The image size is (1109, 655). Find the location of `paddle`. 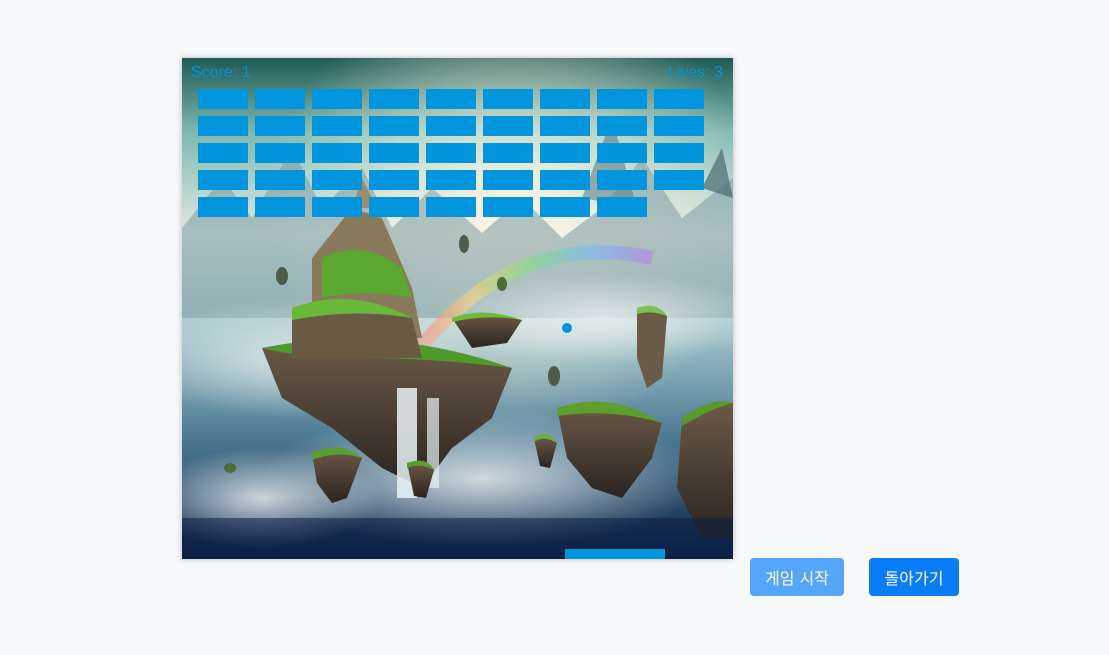

paddle is located at coordinates (615, 554).